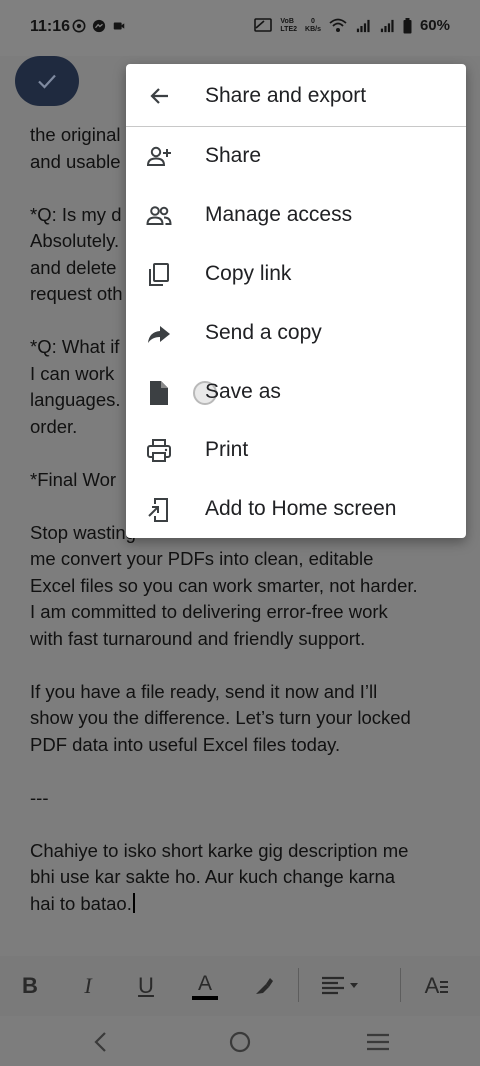 The height and width of the screenshot is (1066, 480). Describe the element at coordinates (296, 509) in the screenshot. I see `menu-item-add-home-screen: Add to Home screen` at that location.